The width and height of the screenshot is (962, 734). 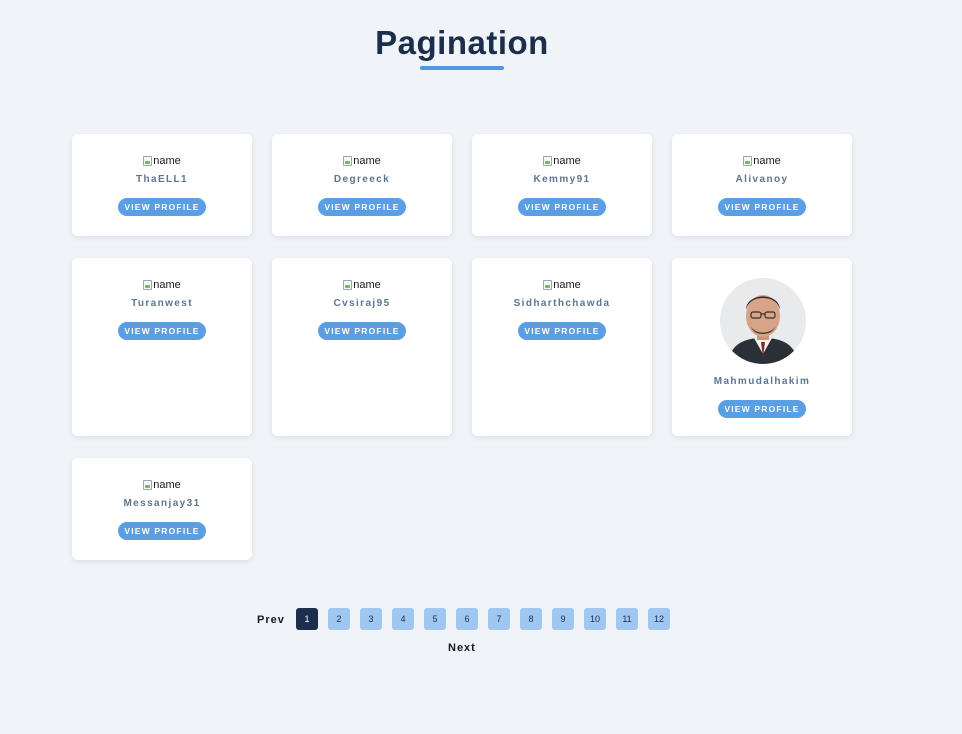 I want to click on profile-card: name Kemmy91 VIEW PROFILE, so click(x=562, y=185).